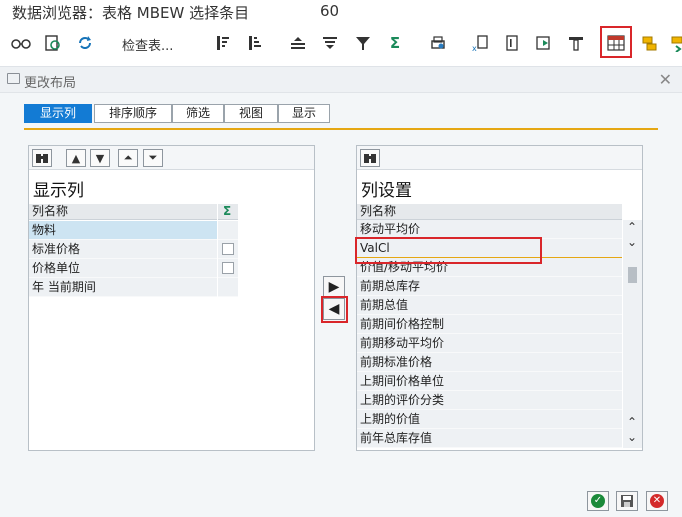 This screenshot has width=682, height=517. What do you see at coordinates (363, 43) in the screenshot?
I see `filter-icon` at bounding box center [363, 43].